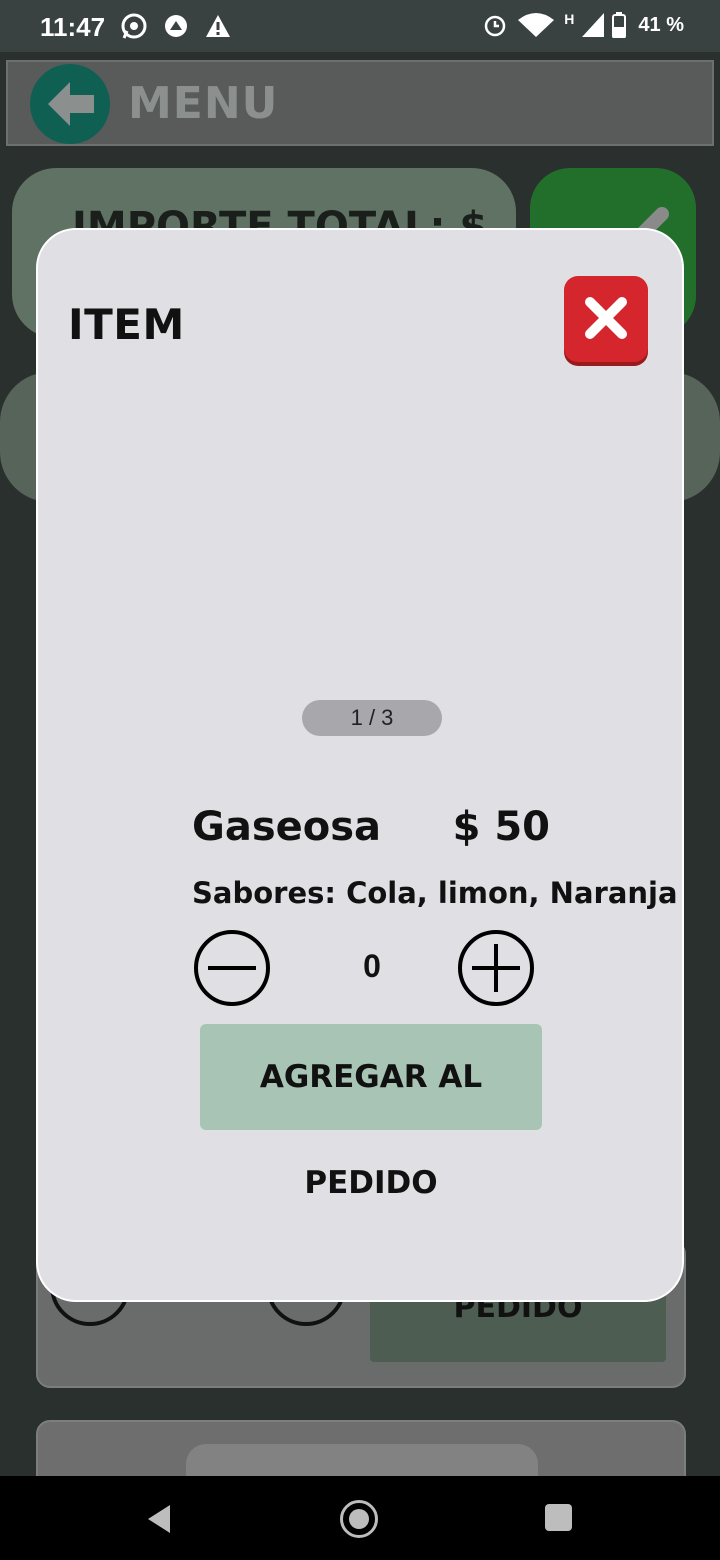 The height and width of the screenshot is (1560, 720). I want to click on minus-icon, so click(232, 968).